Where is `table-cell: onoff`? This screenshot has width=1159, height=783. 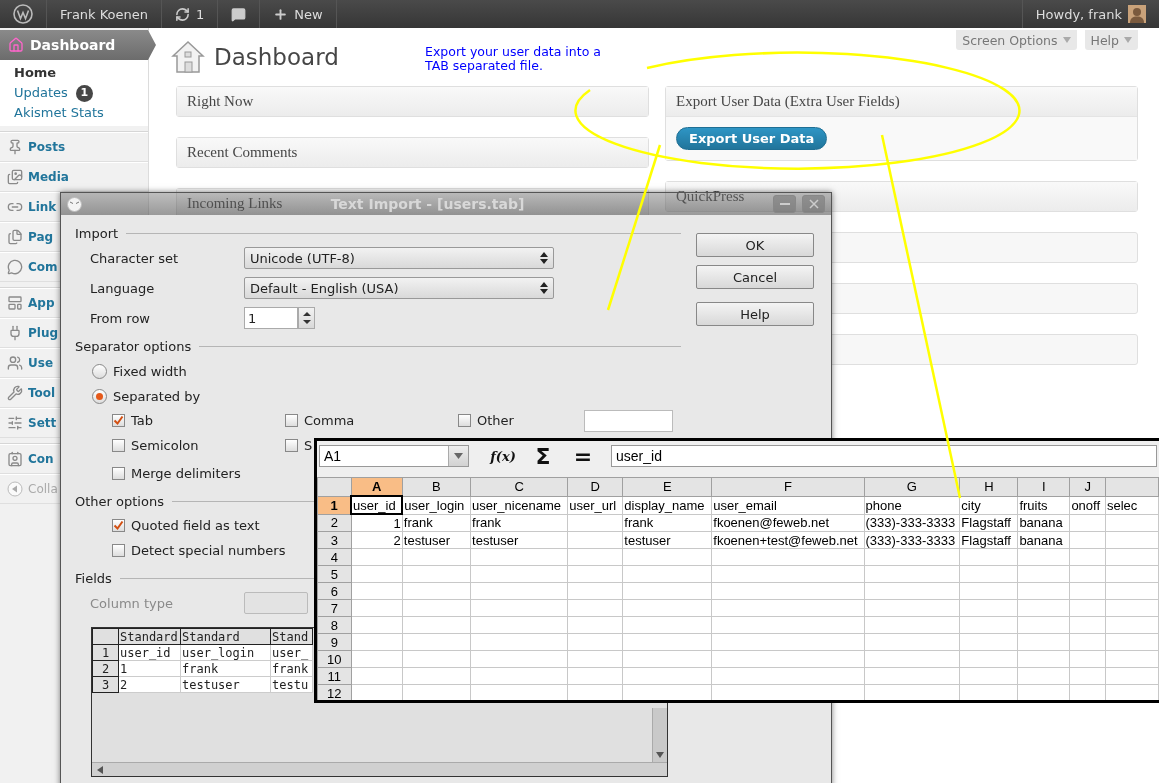
table-cell: onoff is located at coordinates (1087, 505).